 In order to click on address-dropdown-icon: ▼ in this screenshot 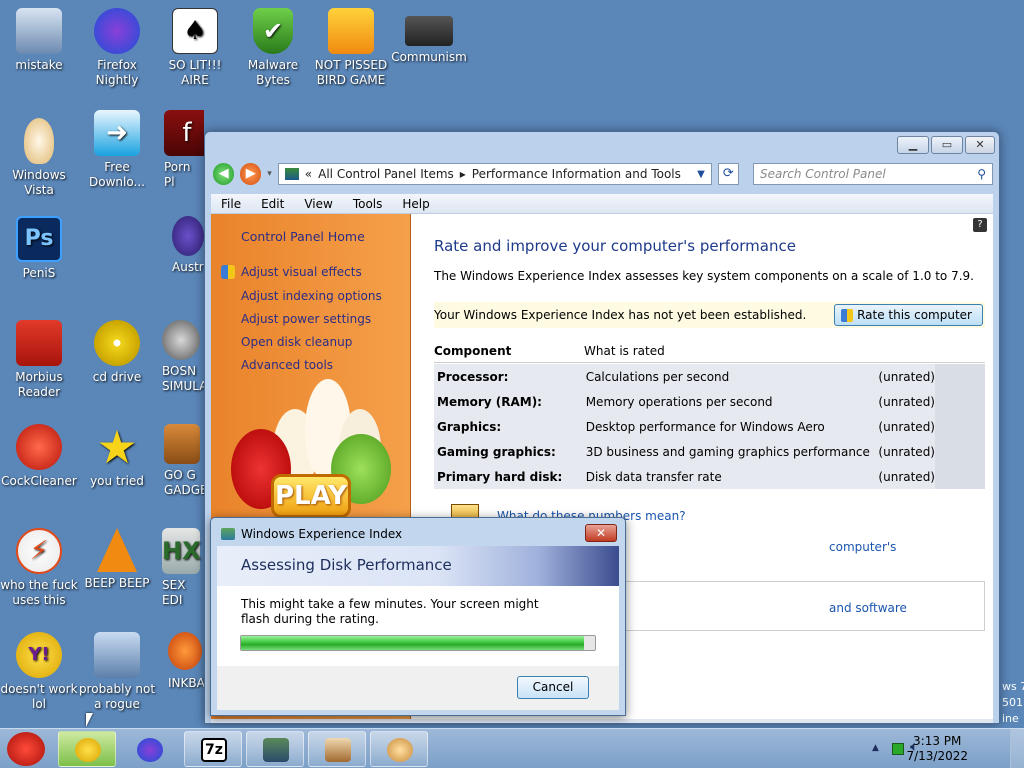, I will do `click(701, 174)`.